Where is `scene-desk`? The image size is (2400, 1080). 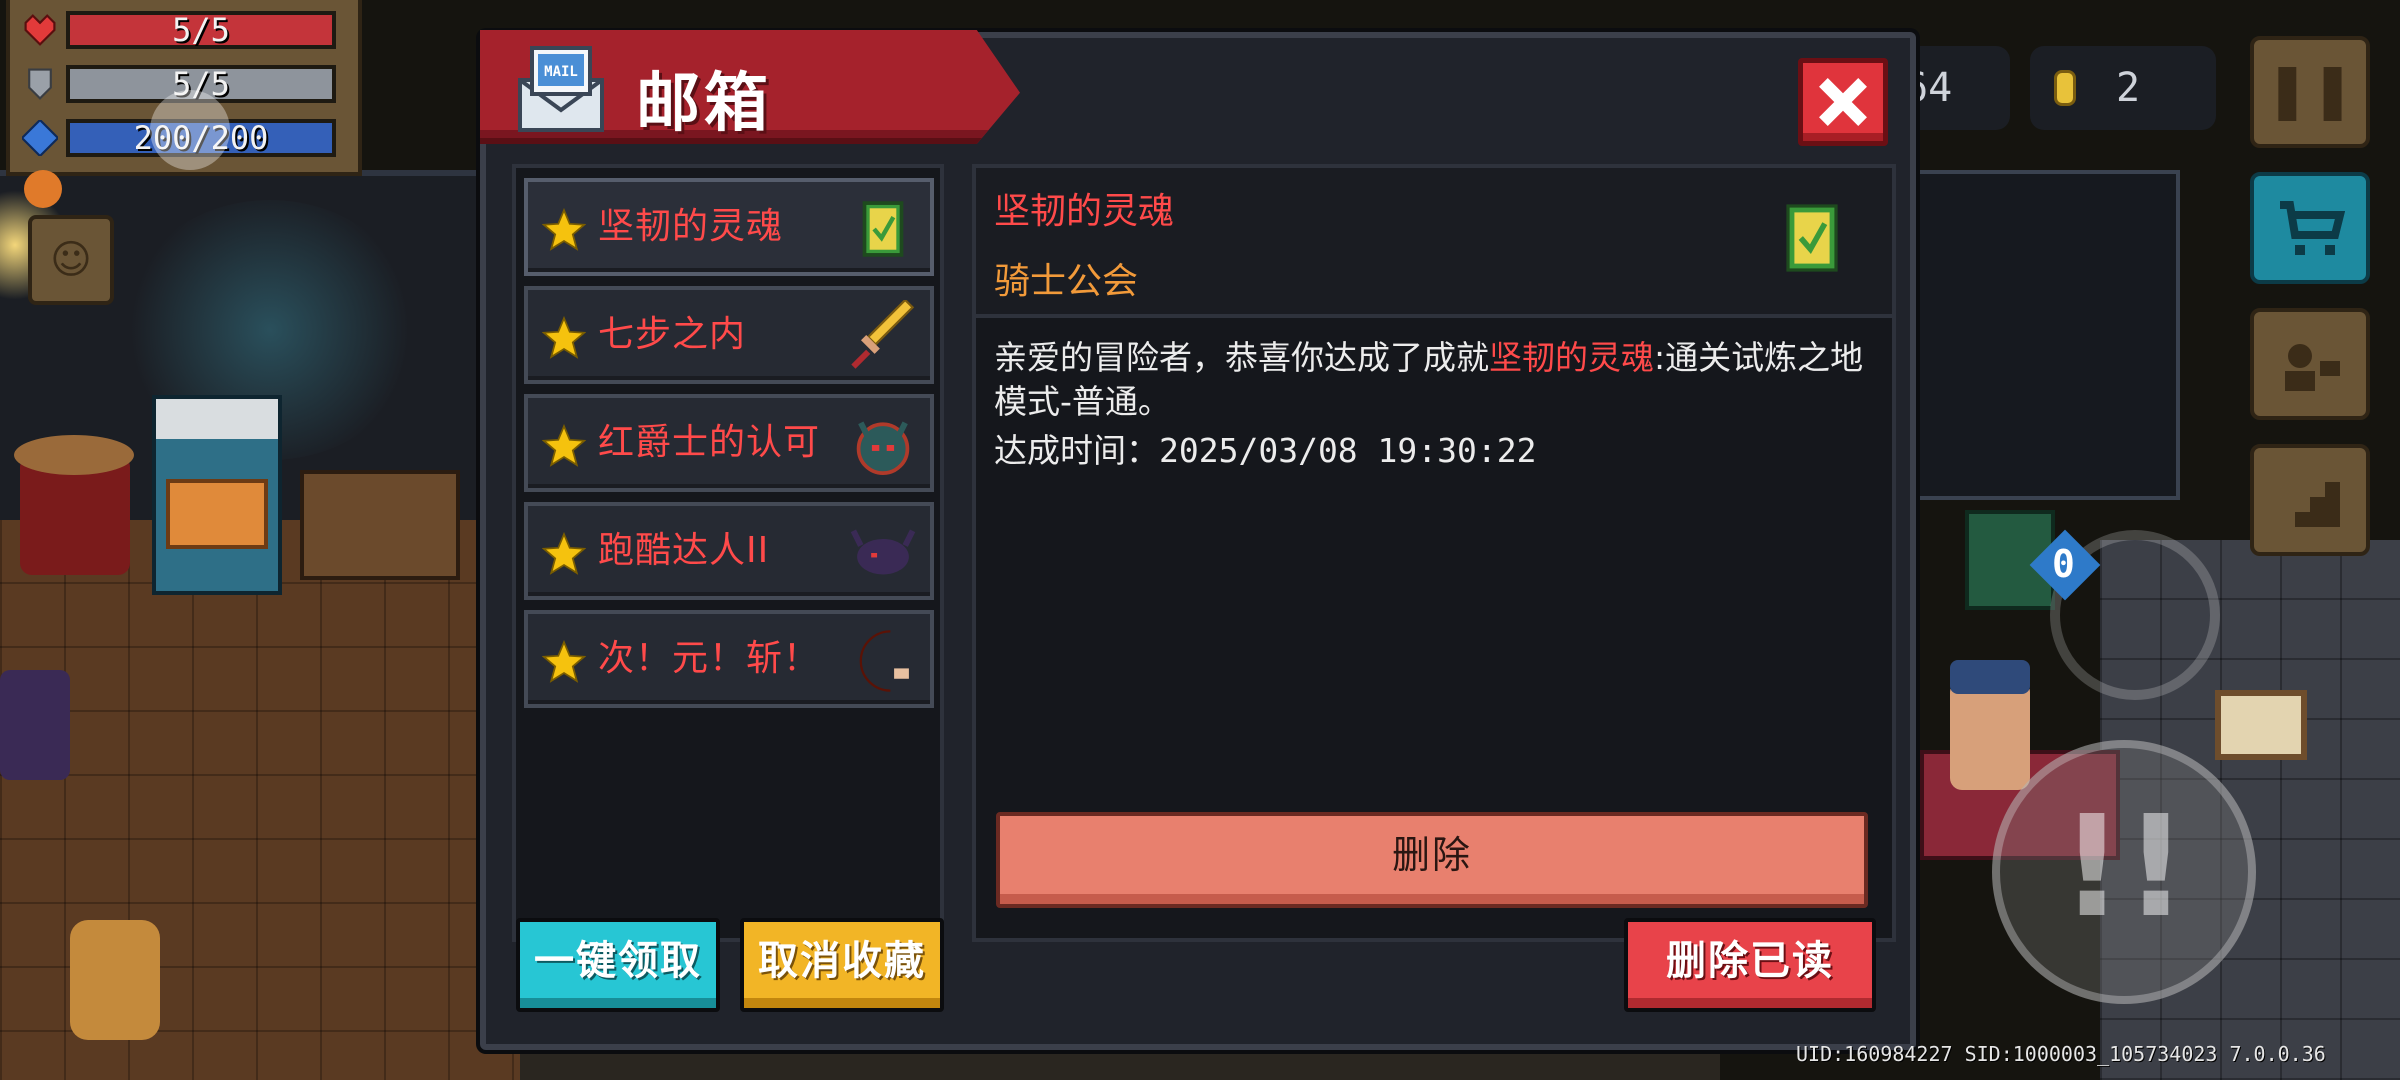
scene-desk is located at coordinates (380, 525).